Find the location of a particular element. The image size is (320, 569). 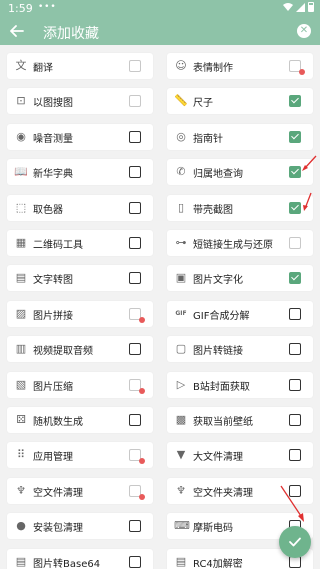

tool-item: ⠿ 应用管理 is located at coordinates (80, 455).